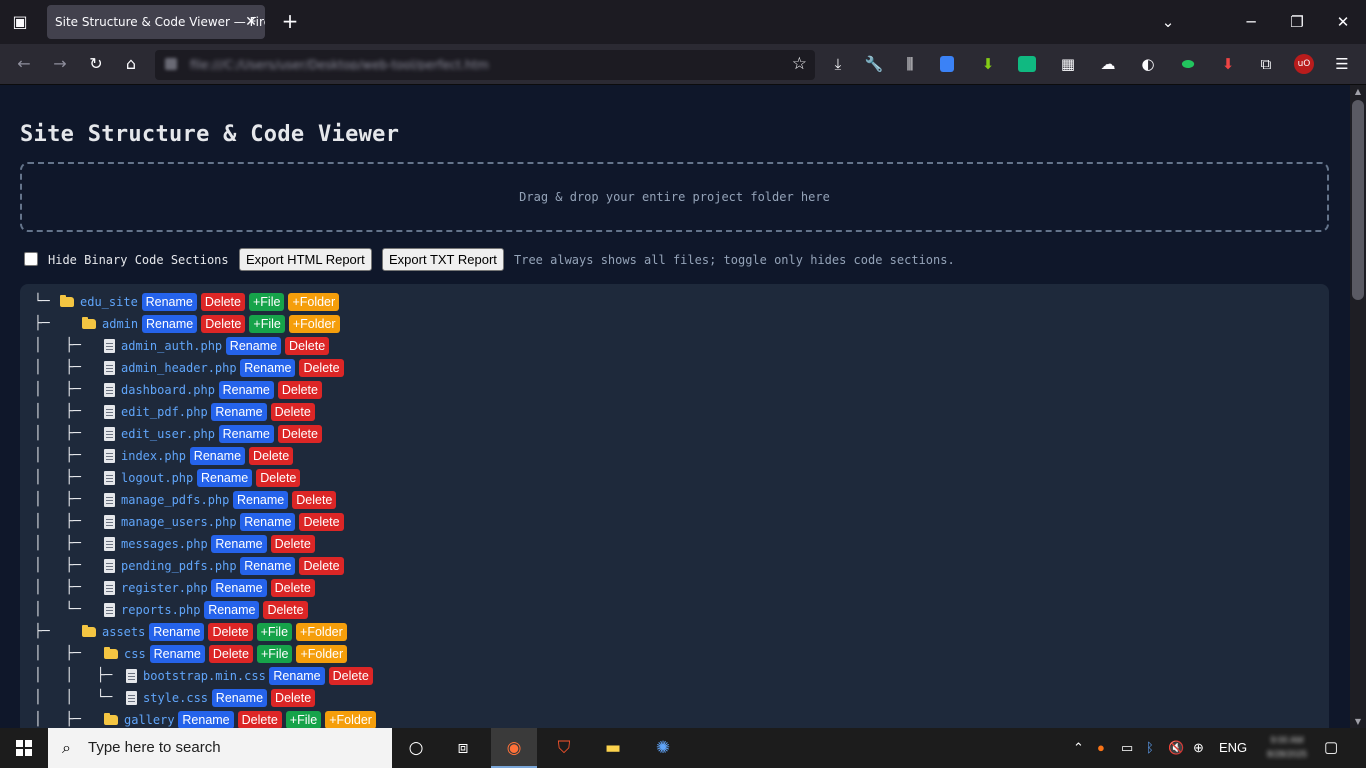 The image size is (1366, 768). I want to click on show-hidden-icons-icon: ⌃, so click(1078, 748).